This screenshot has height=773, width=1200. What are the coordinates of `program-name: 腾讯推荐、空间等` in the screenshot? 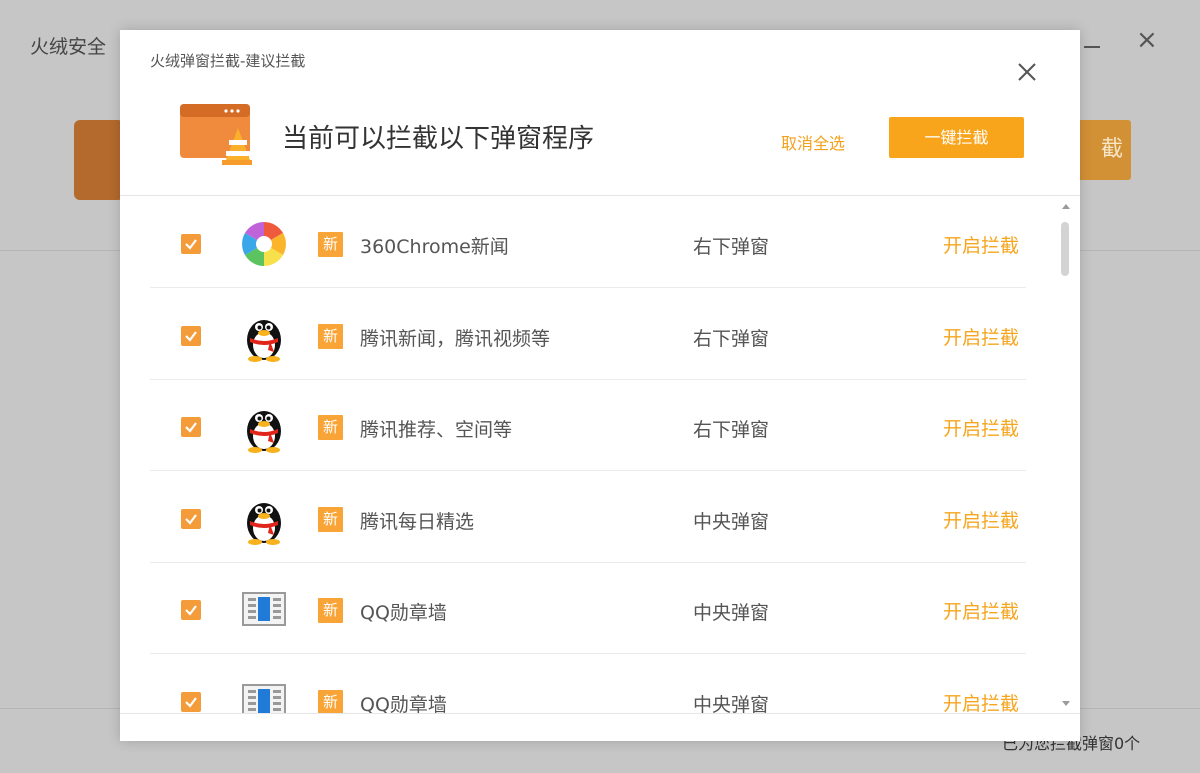 It's located at (436, 430).